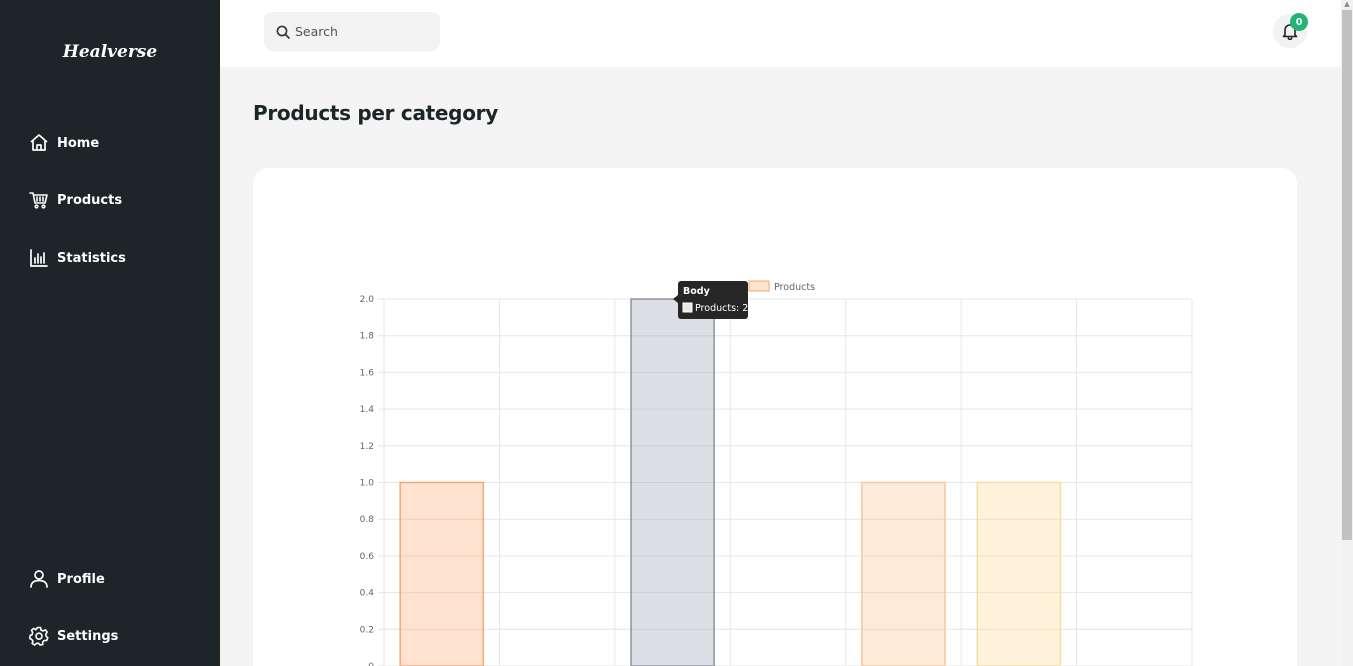 The image size is (1353, 666). Describe the element at coordinates (367, 337) in the screenshot. I see `y-tick-label: 1.8` at that location.